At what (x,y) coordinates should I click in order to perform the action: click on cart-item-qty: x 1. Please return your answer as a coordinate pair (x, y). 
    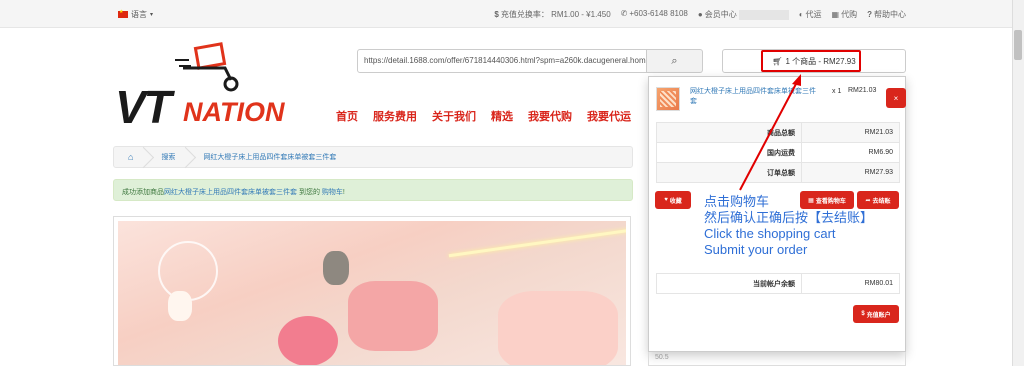
    Looking at the image, I should click on (837, 91).